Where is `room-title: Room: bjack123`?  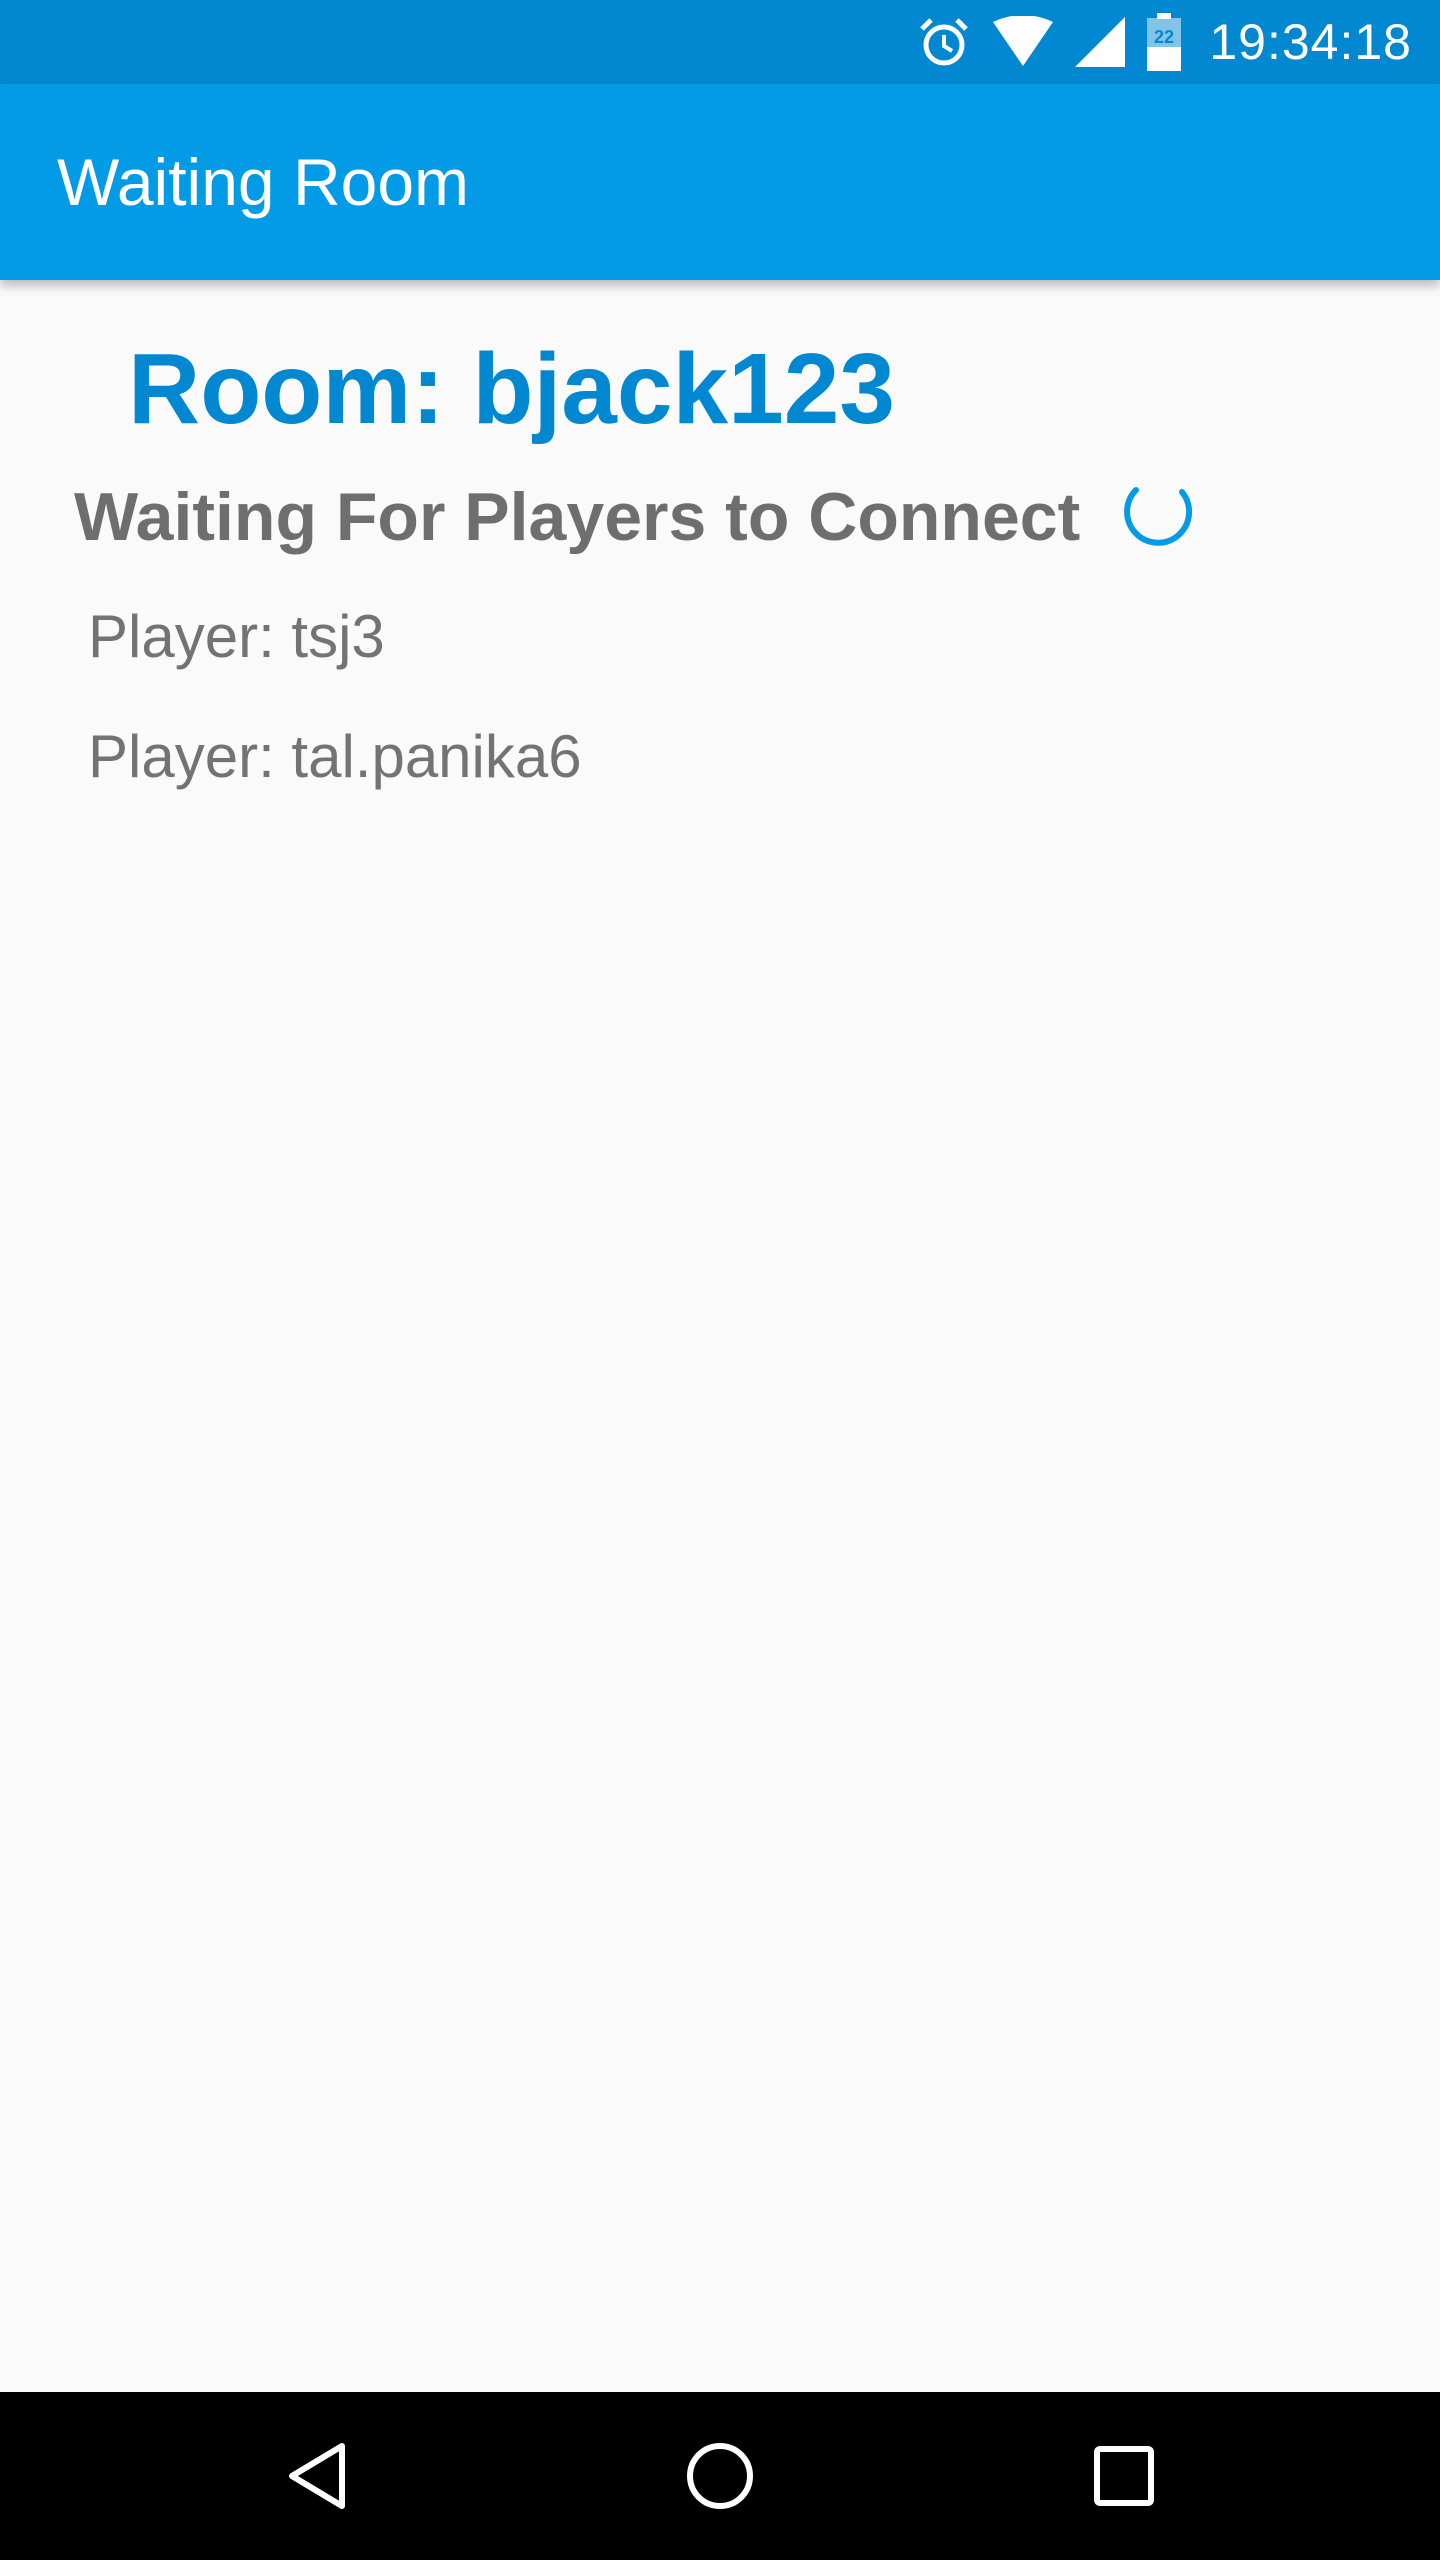
room-title: Room: bjack123 is located at coordinates (511, 389).